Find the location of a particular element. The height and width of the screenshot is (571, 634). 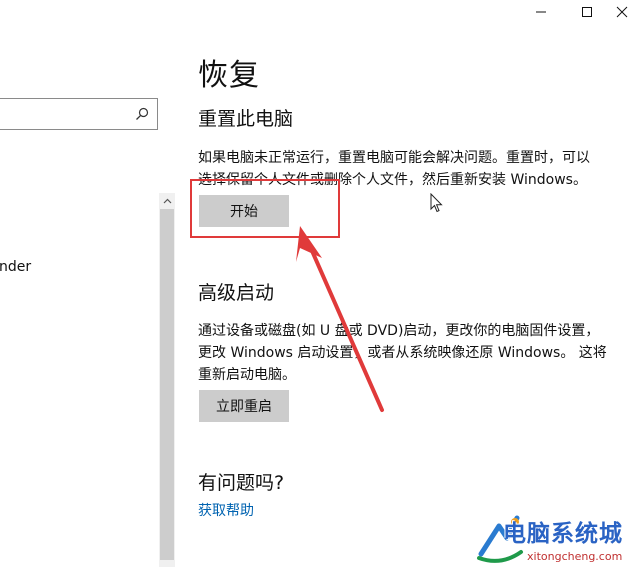

sidebar-scrollbar is located at coordinates (167, 380).